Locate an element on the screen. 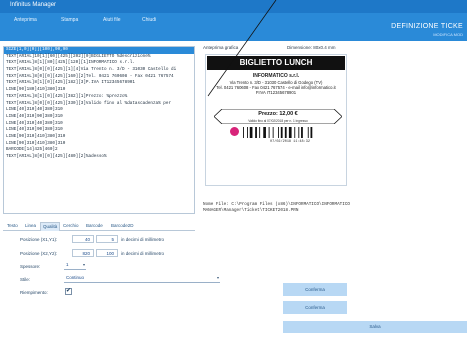 This screenshot has width=467, height=338. tab-testo: Testo is located at coordinates (12, 226).